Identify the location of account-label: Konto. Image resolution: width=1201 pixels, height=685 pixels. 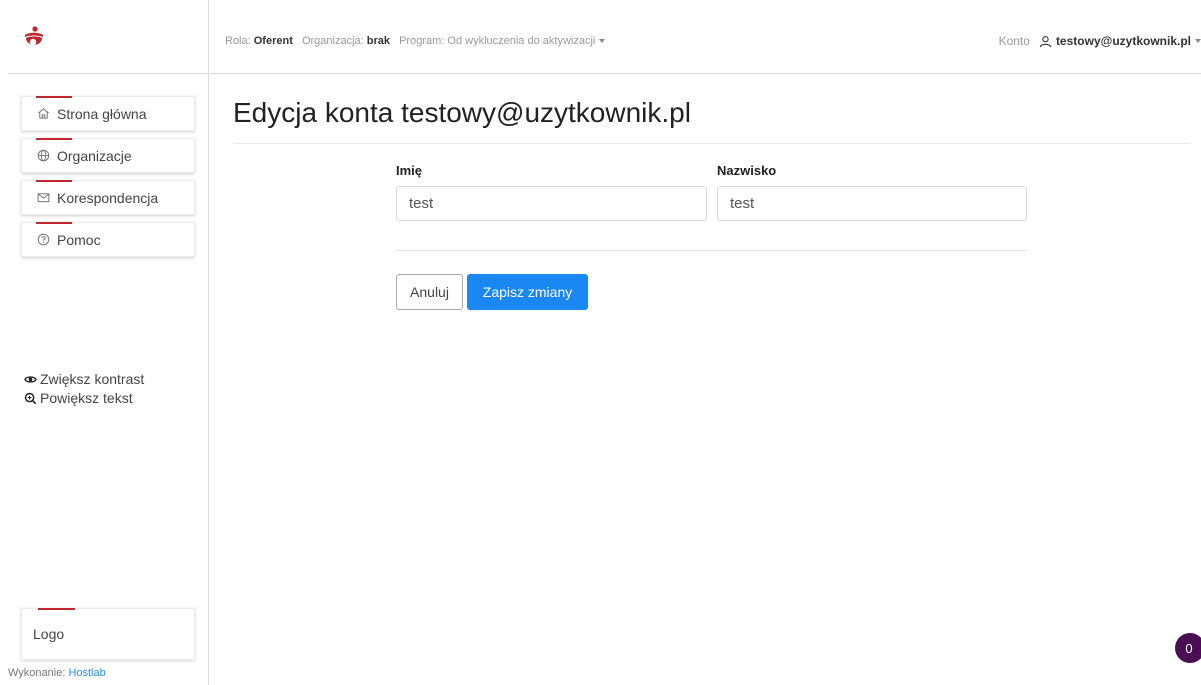
(1014, 41).